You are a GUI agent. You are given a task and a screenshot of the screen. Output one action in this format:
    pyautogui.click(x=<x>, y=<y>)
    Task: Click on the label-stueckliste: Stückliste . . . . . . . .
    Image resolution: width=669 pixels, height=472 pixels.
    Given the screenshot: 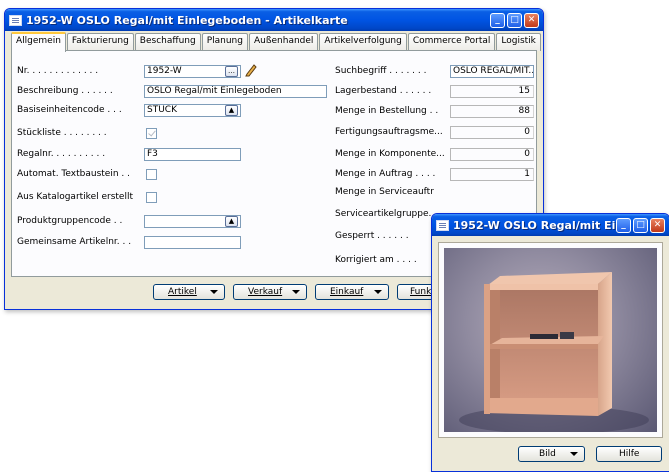 What is the action you would take?
    pyautogui.click(x=62, y=133)
    